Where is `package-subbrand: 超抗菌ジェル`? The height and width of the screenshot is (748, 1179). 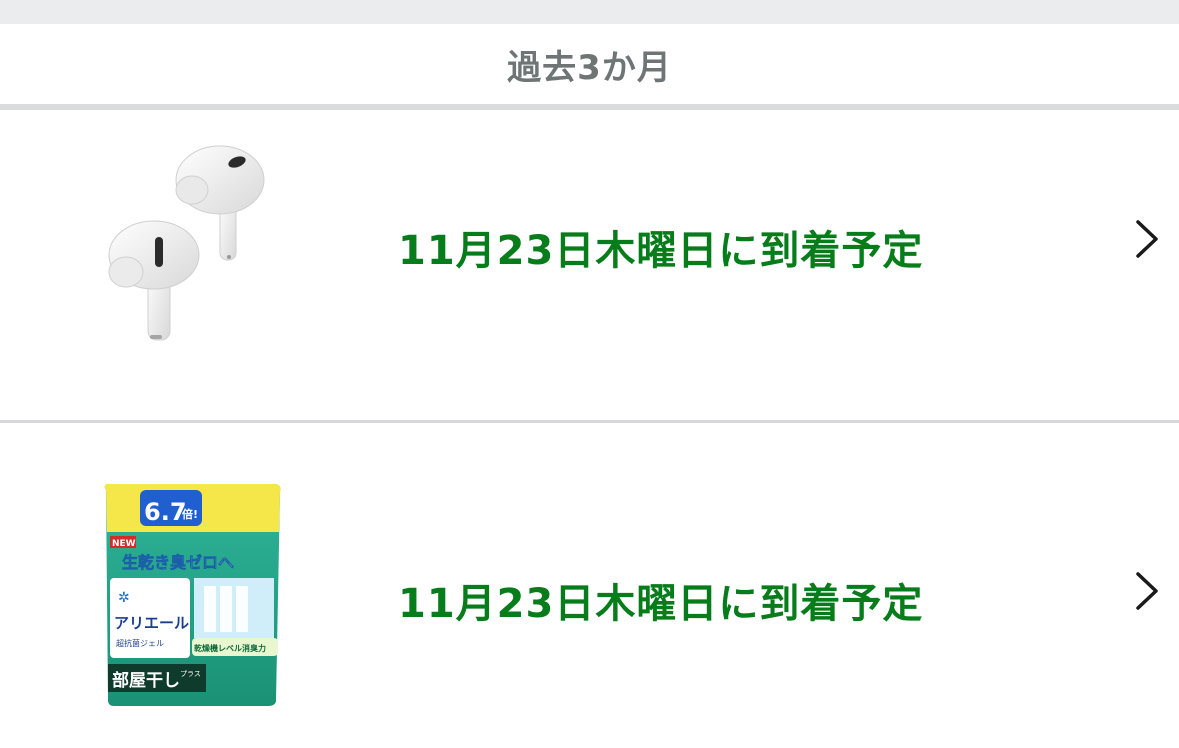 package-subbrand: 超抗菌ジェル is located at coordinates (140, 643).